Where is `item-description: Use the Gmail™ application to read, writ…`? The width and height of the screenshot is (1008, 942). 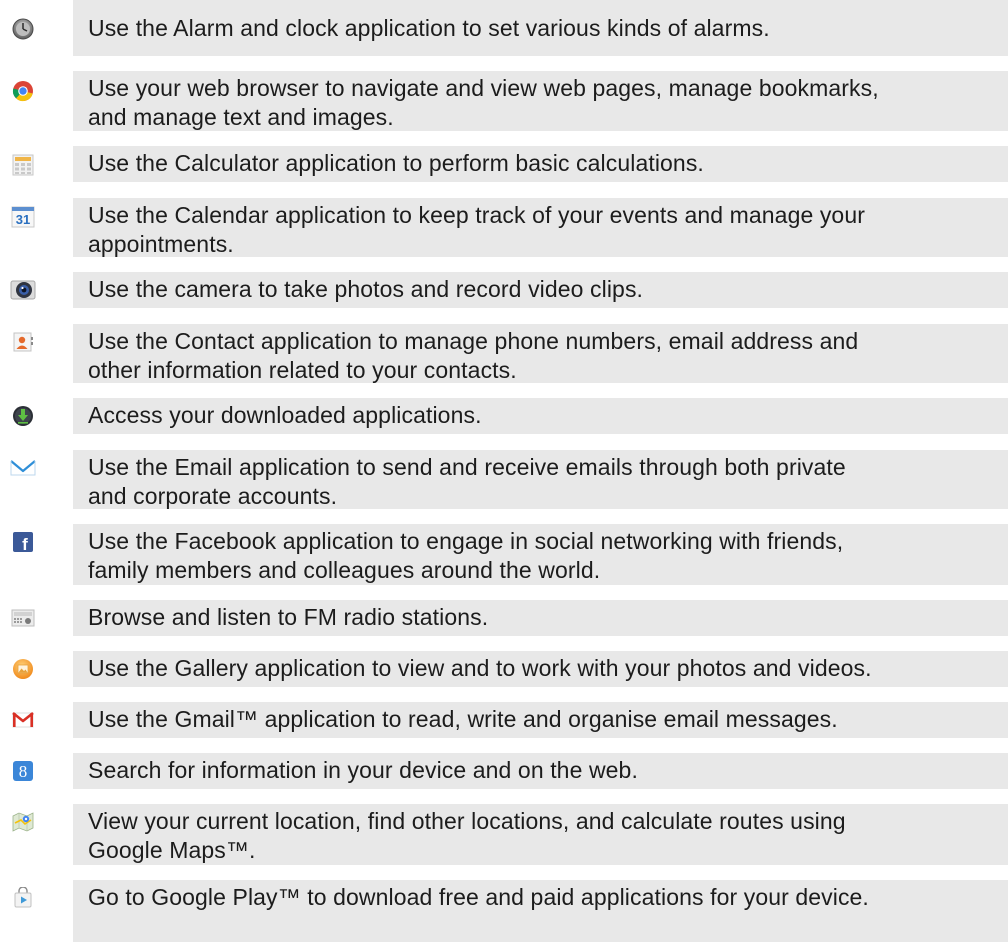
item-description: Use the Gmail™ application to read, writ… is located at coordinates (463, 719).